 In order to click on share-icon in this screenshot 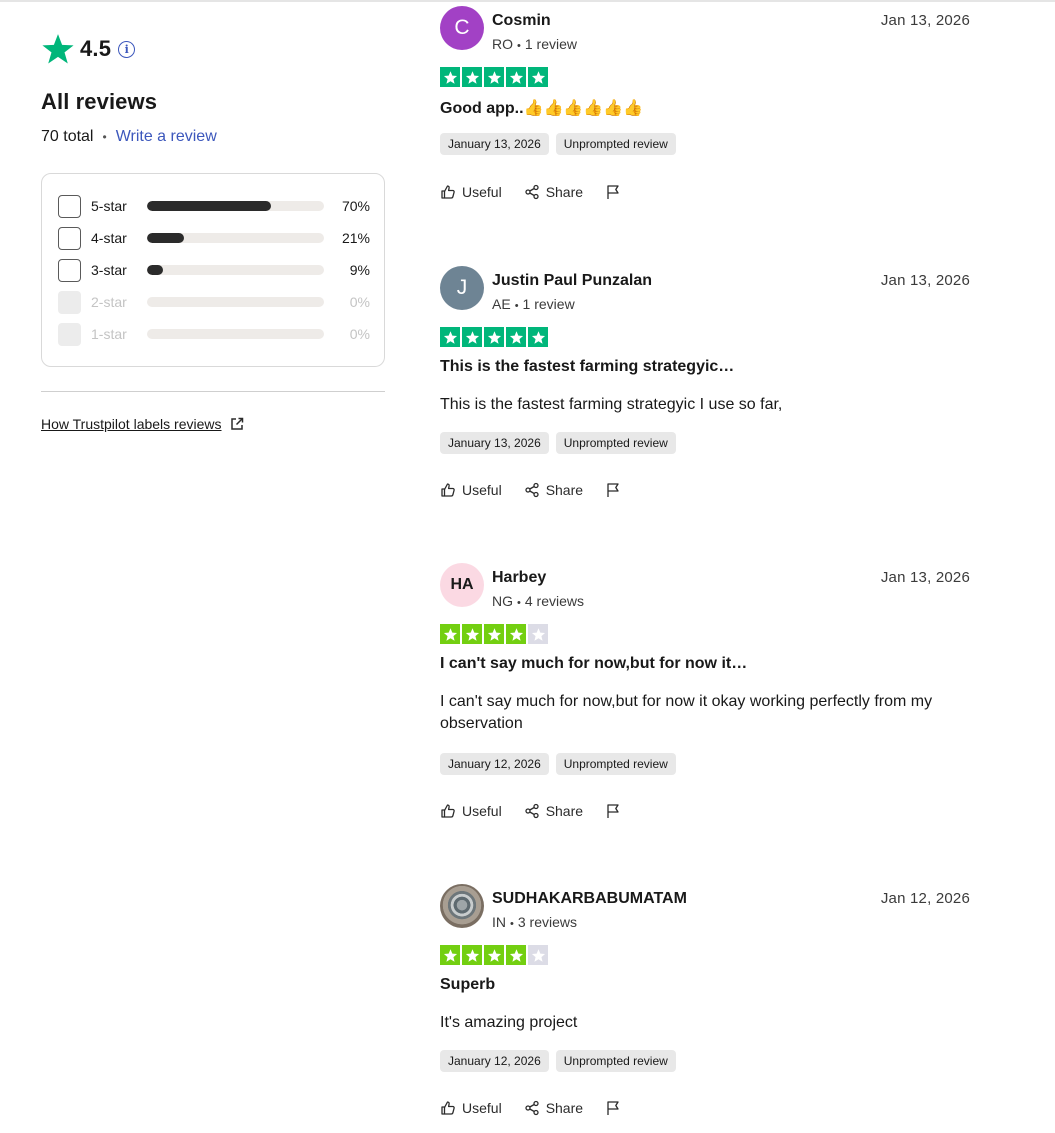, I will do `click(532, 490)`.